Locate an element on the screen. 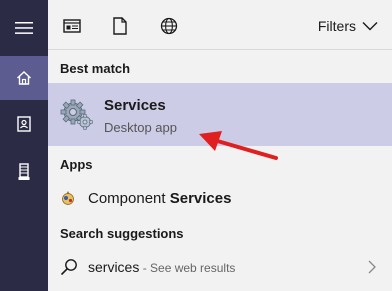 This screenshot has height=291, width=392. app-result-label: Component Services is located at coordinates (159, 198).